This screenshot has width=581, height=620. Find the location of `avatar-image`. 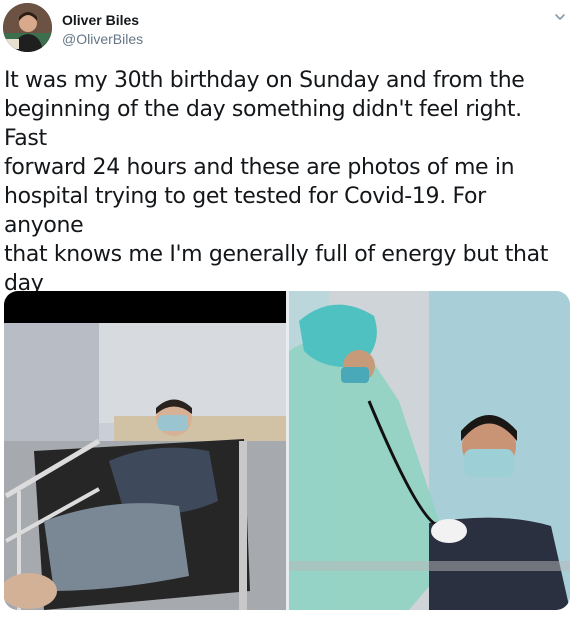

avatar-image is located at coordinates (27, 27).